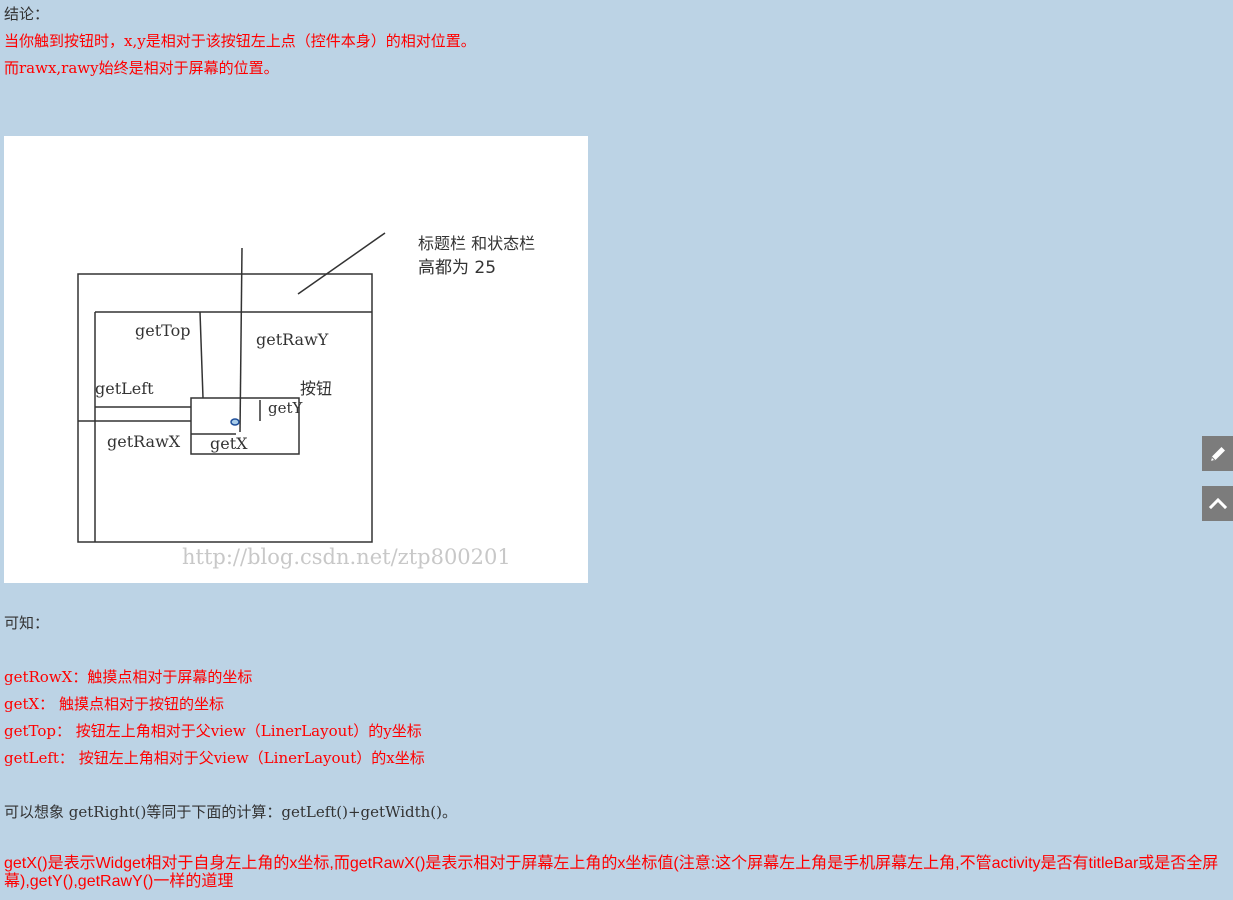  I want to click on edit-button, so click(1217, 453).